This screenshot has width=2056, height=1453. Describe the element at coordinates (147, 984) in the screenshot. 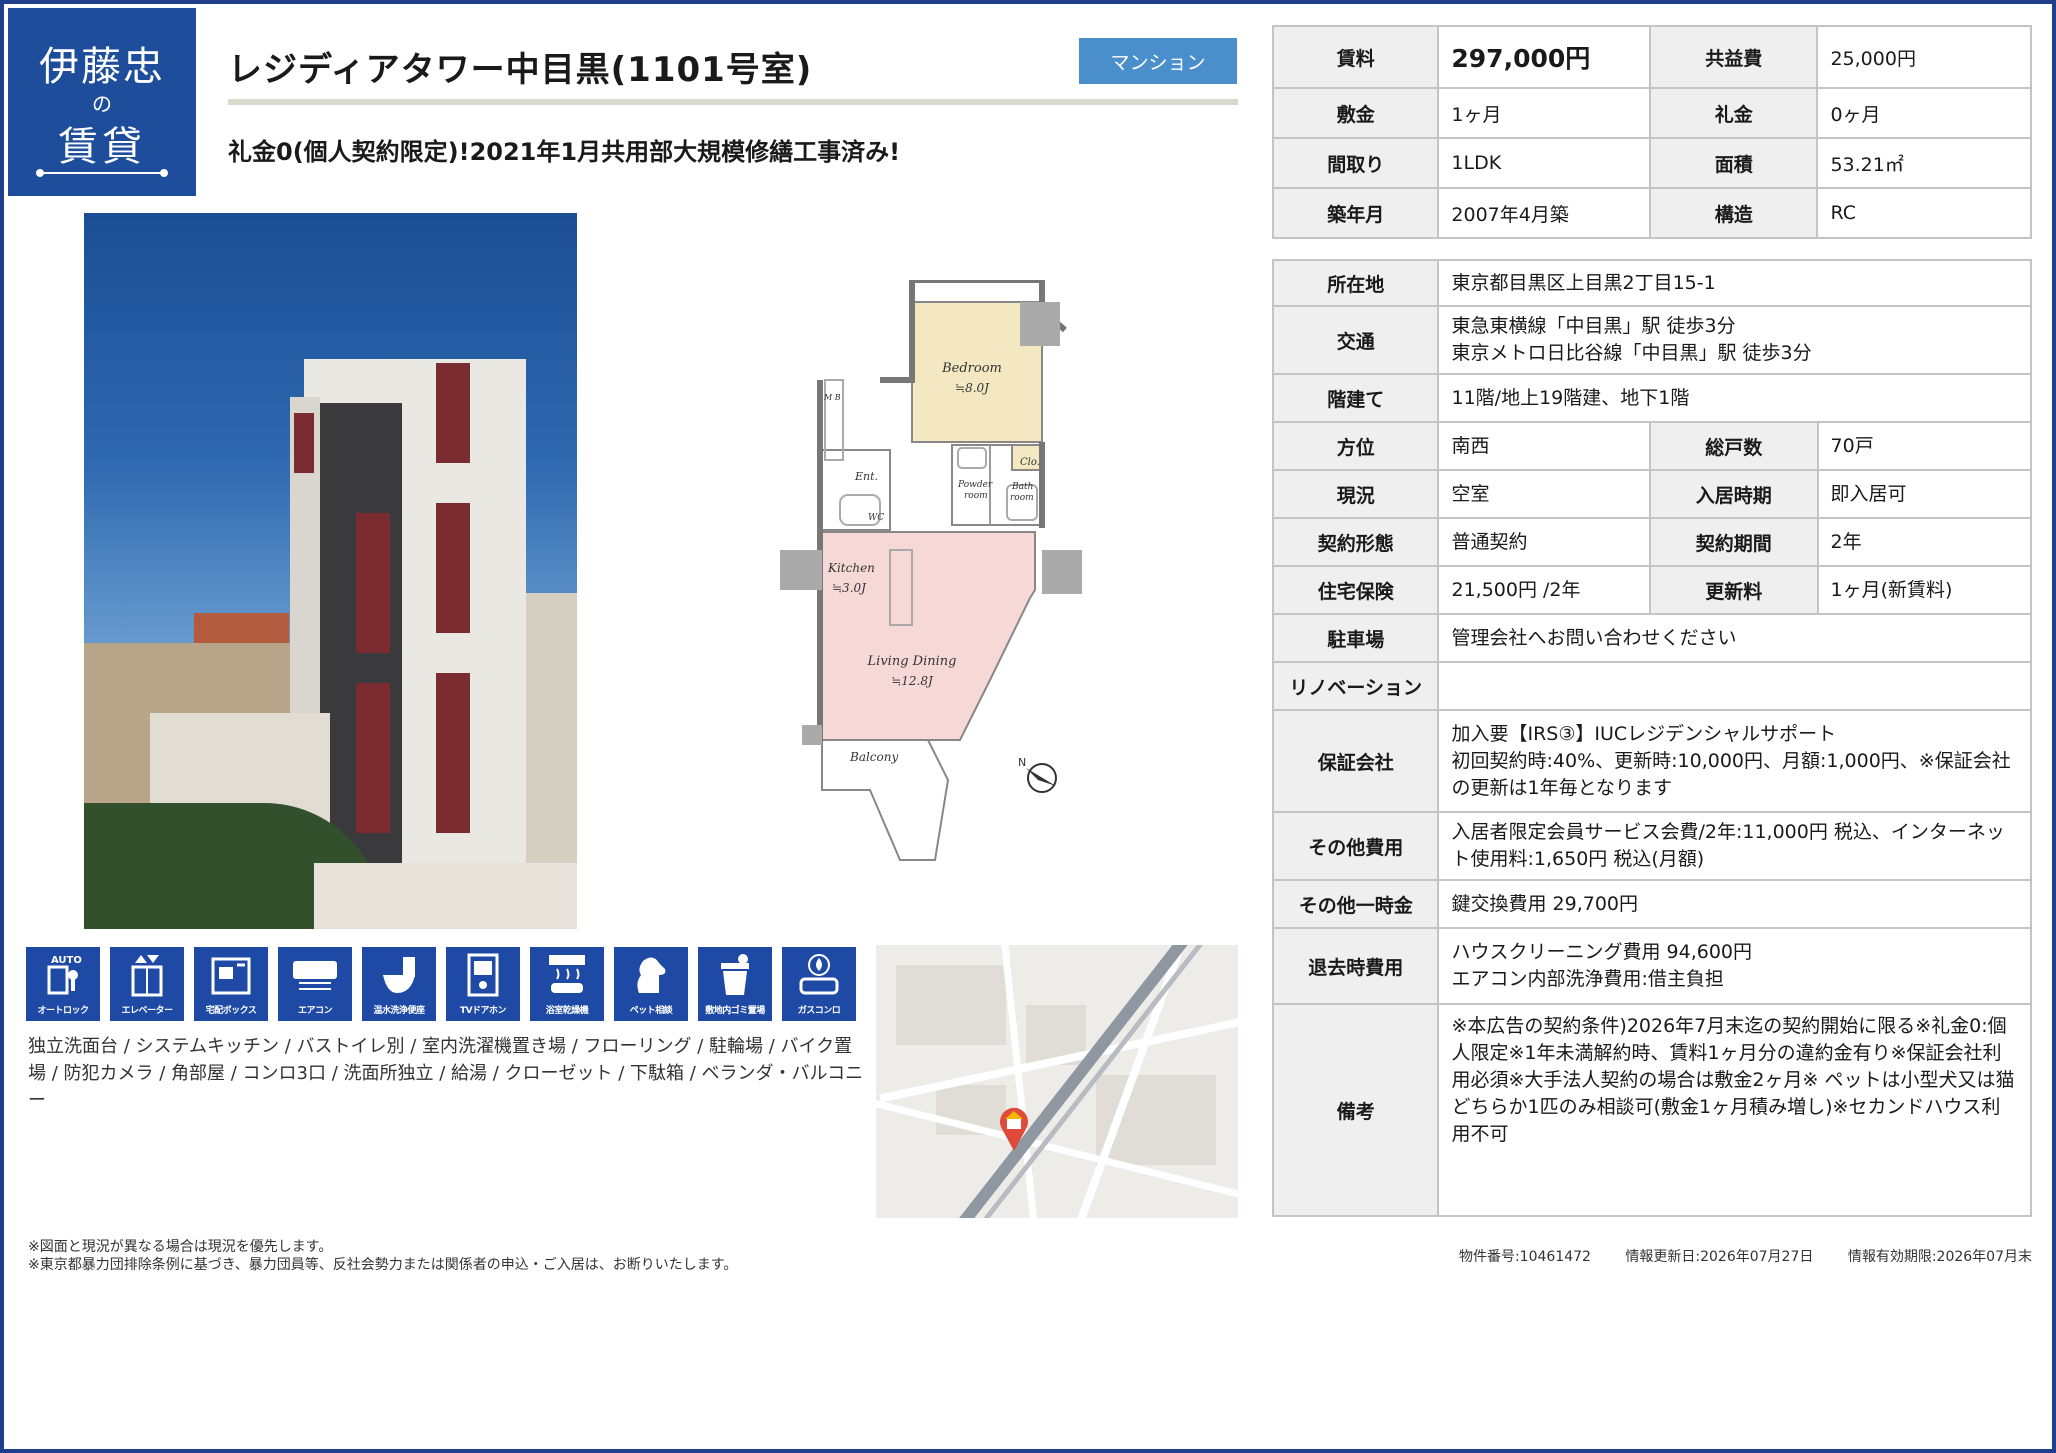

I see `elevator-icon: エレベーター` at that location.